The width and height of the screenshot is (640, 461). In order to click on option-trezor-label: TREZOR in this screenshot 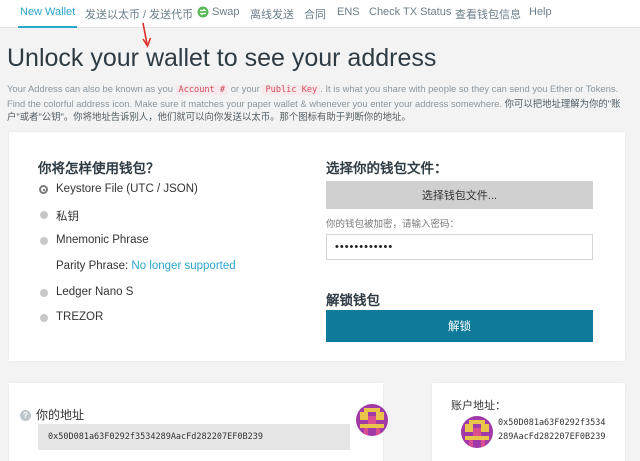, I will do `click(79, 317)`.